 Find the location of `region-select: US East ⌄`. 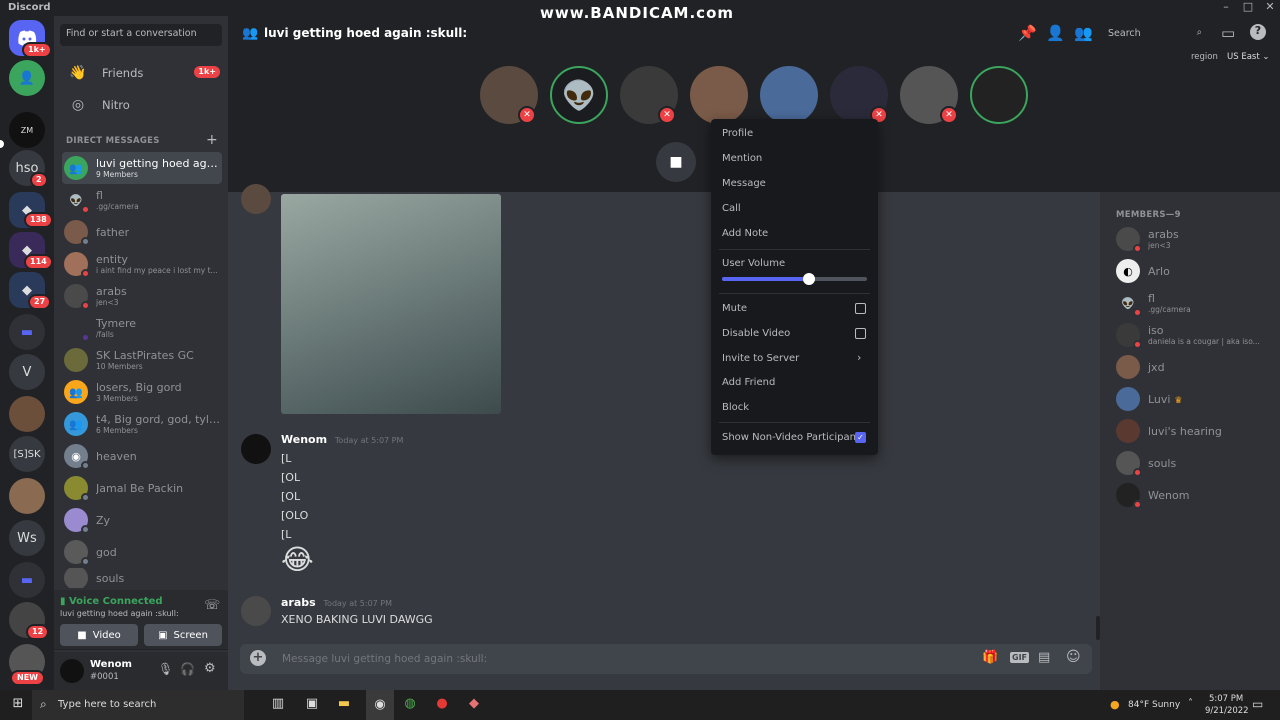

region-select: US East ⌄ is located at coordinates (1248, 57).